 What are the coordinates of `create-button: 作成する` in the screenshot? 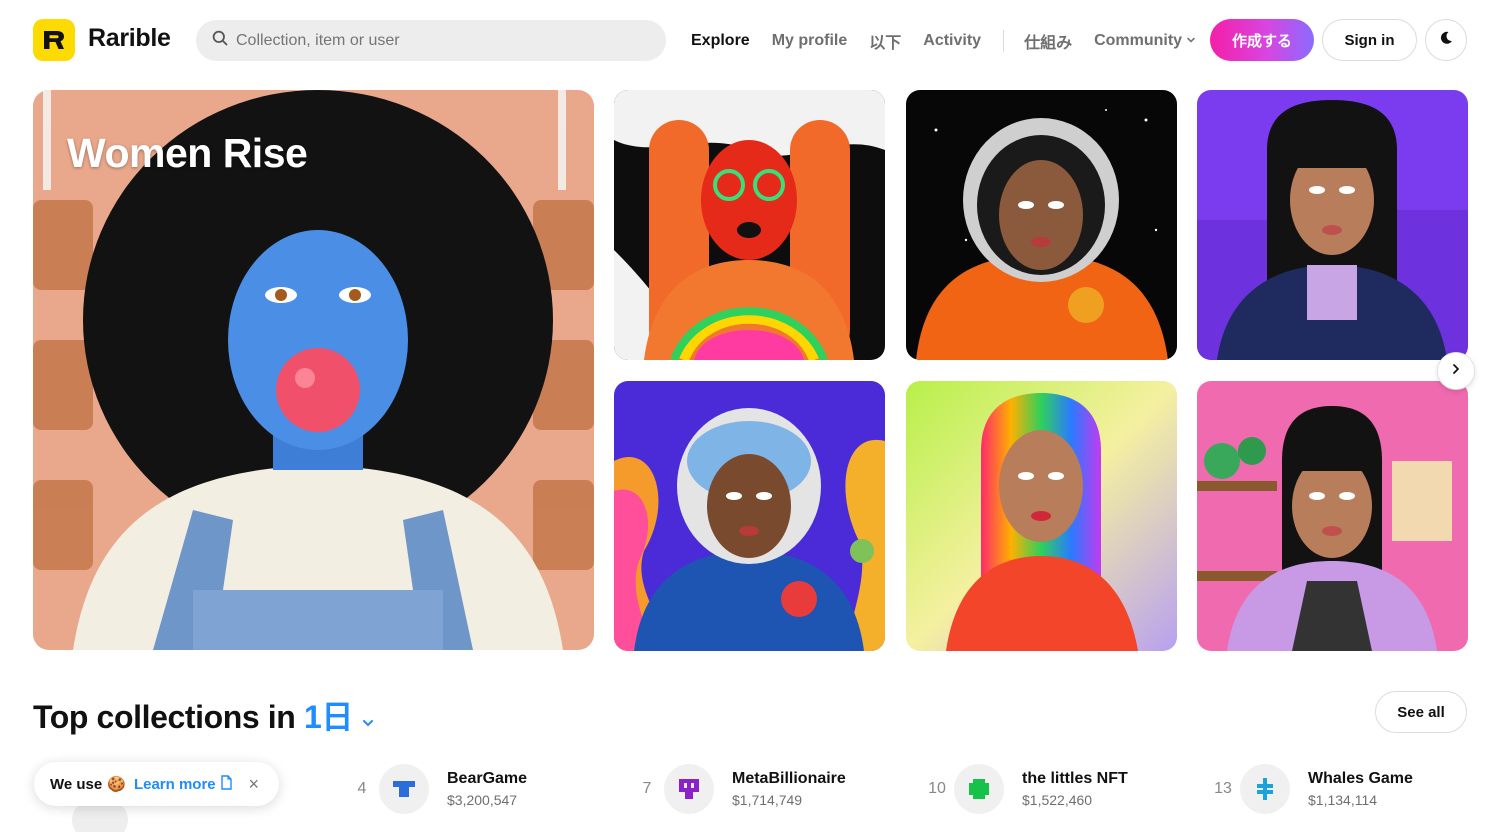 It's located at (1262, 40).